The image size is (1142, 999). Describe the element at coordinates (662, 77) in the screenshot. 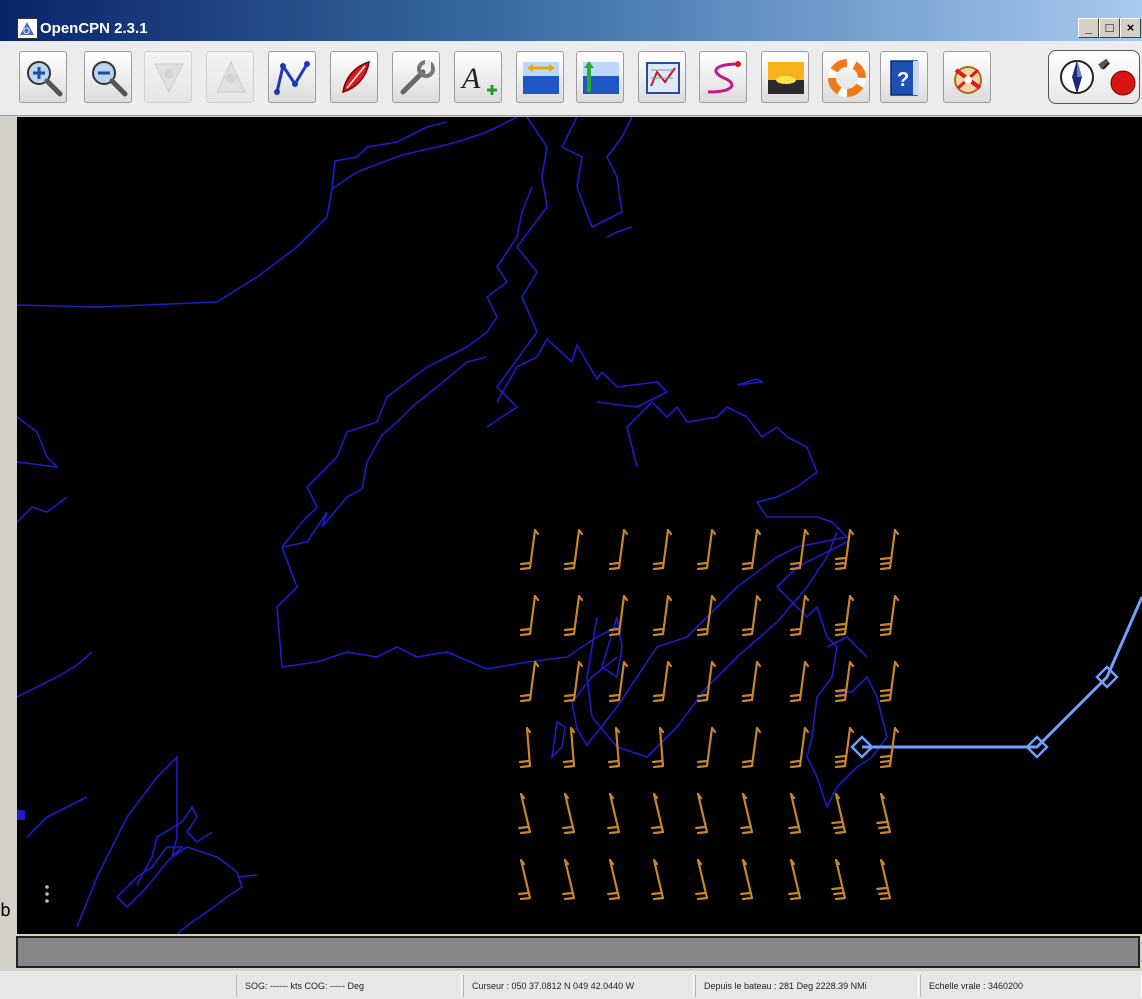

I see `route-manager-button` at that location.